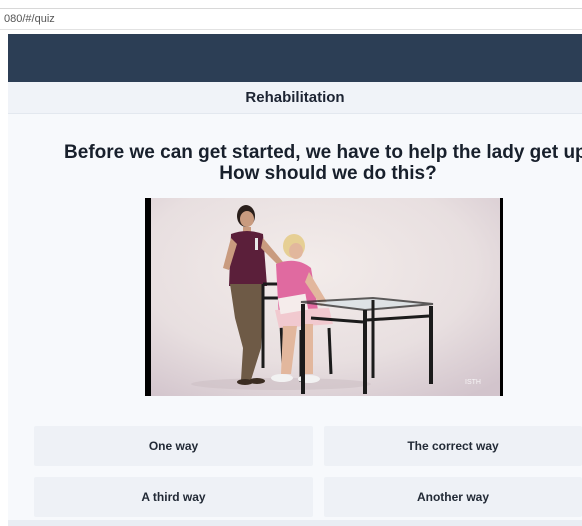  I want to click on answer-one-way-button: One way, so click(173, 446).